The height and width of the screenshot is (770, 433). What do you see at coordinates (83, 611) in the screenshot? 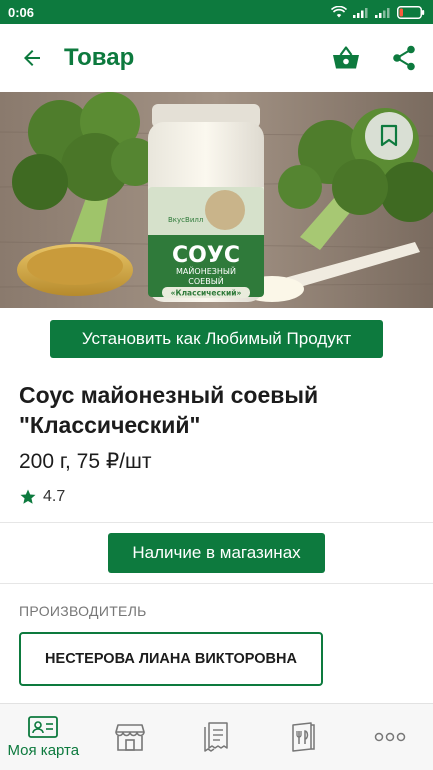
I see `manufacturer-label: ПРОИЗВОДИТЕЛЬ` at bounding box center [83, 611].